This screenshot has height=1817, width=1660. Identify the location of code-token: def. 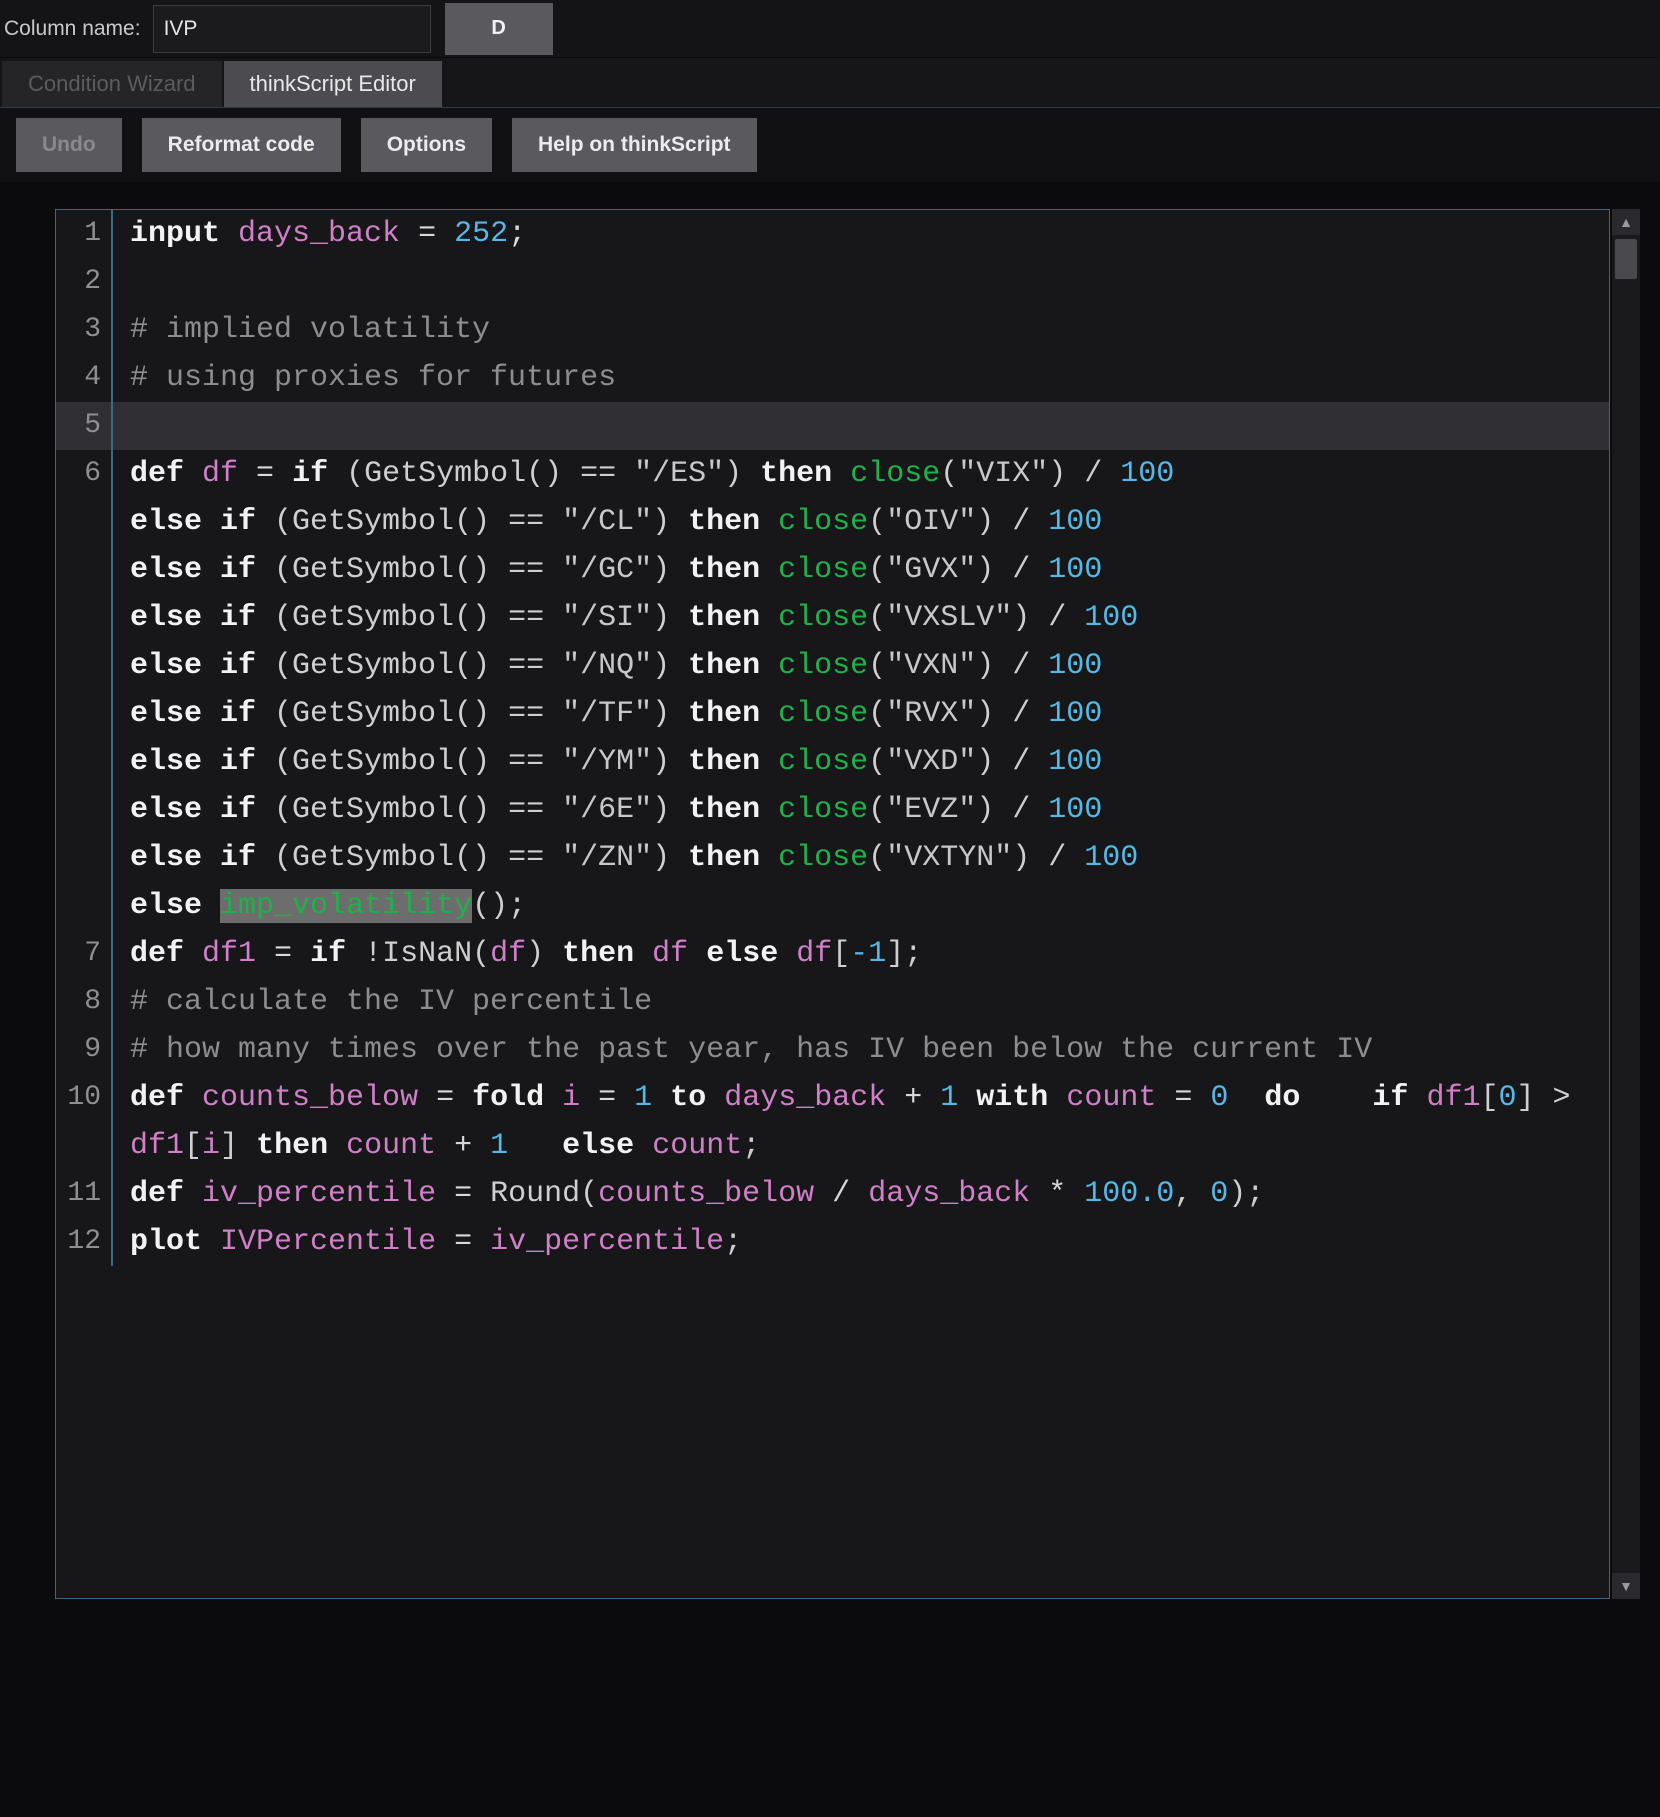
(157, 954).